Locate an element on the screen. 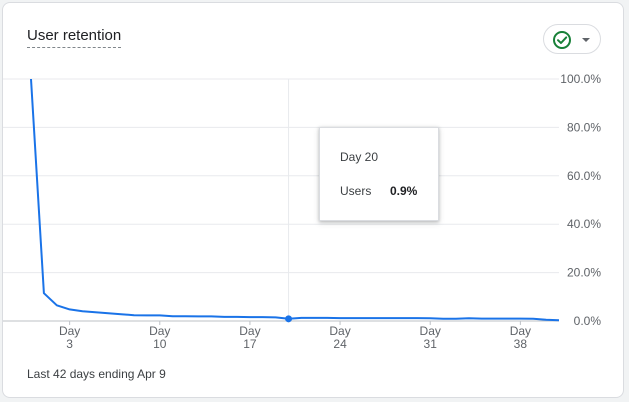  x-tick-label-day: 31 is located at coordinates (431, 344).